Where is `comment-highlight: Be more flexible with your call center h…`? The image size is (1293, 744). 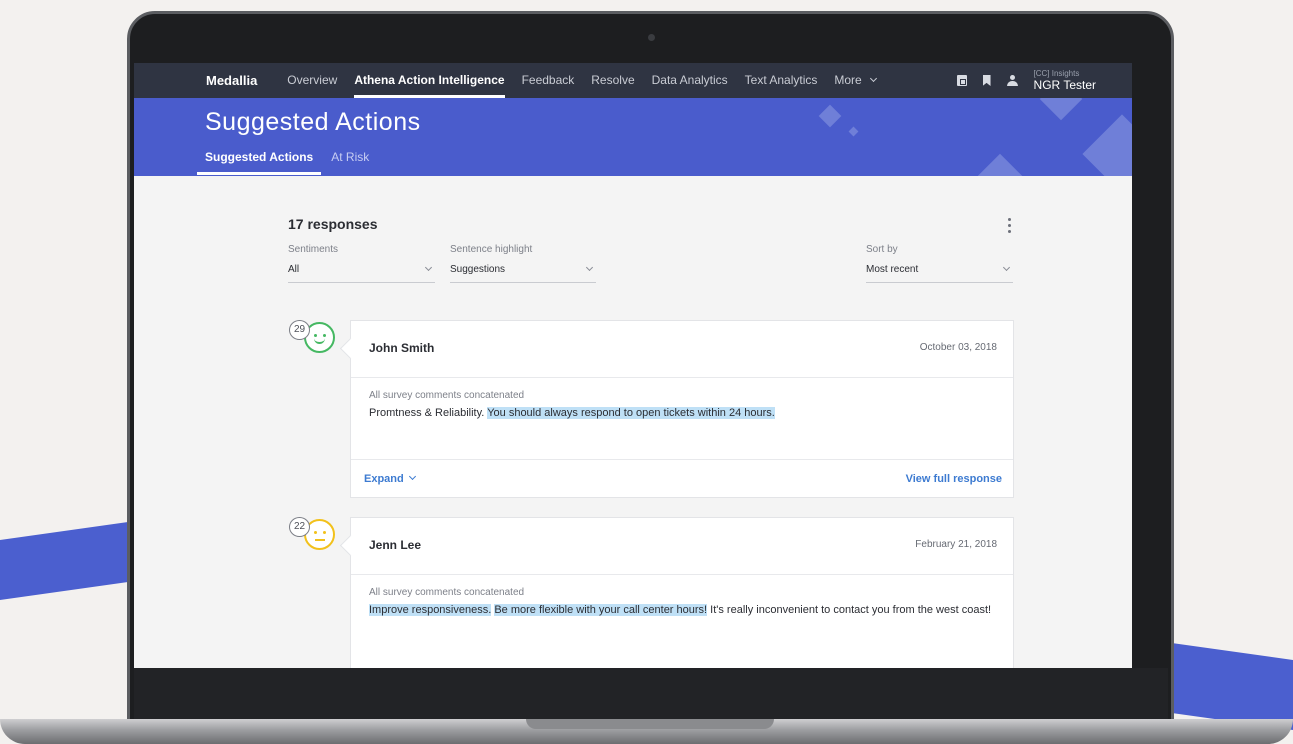 comment-highlight: Be more flexible with your call center h… is located at coordinates (601, 610).